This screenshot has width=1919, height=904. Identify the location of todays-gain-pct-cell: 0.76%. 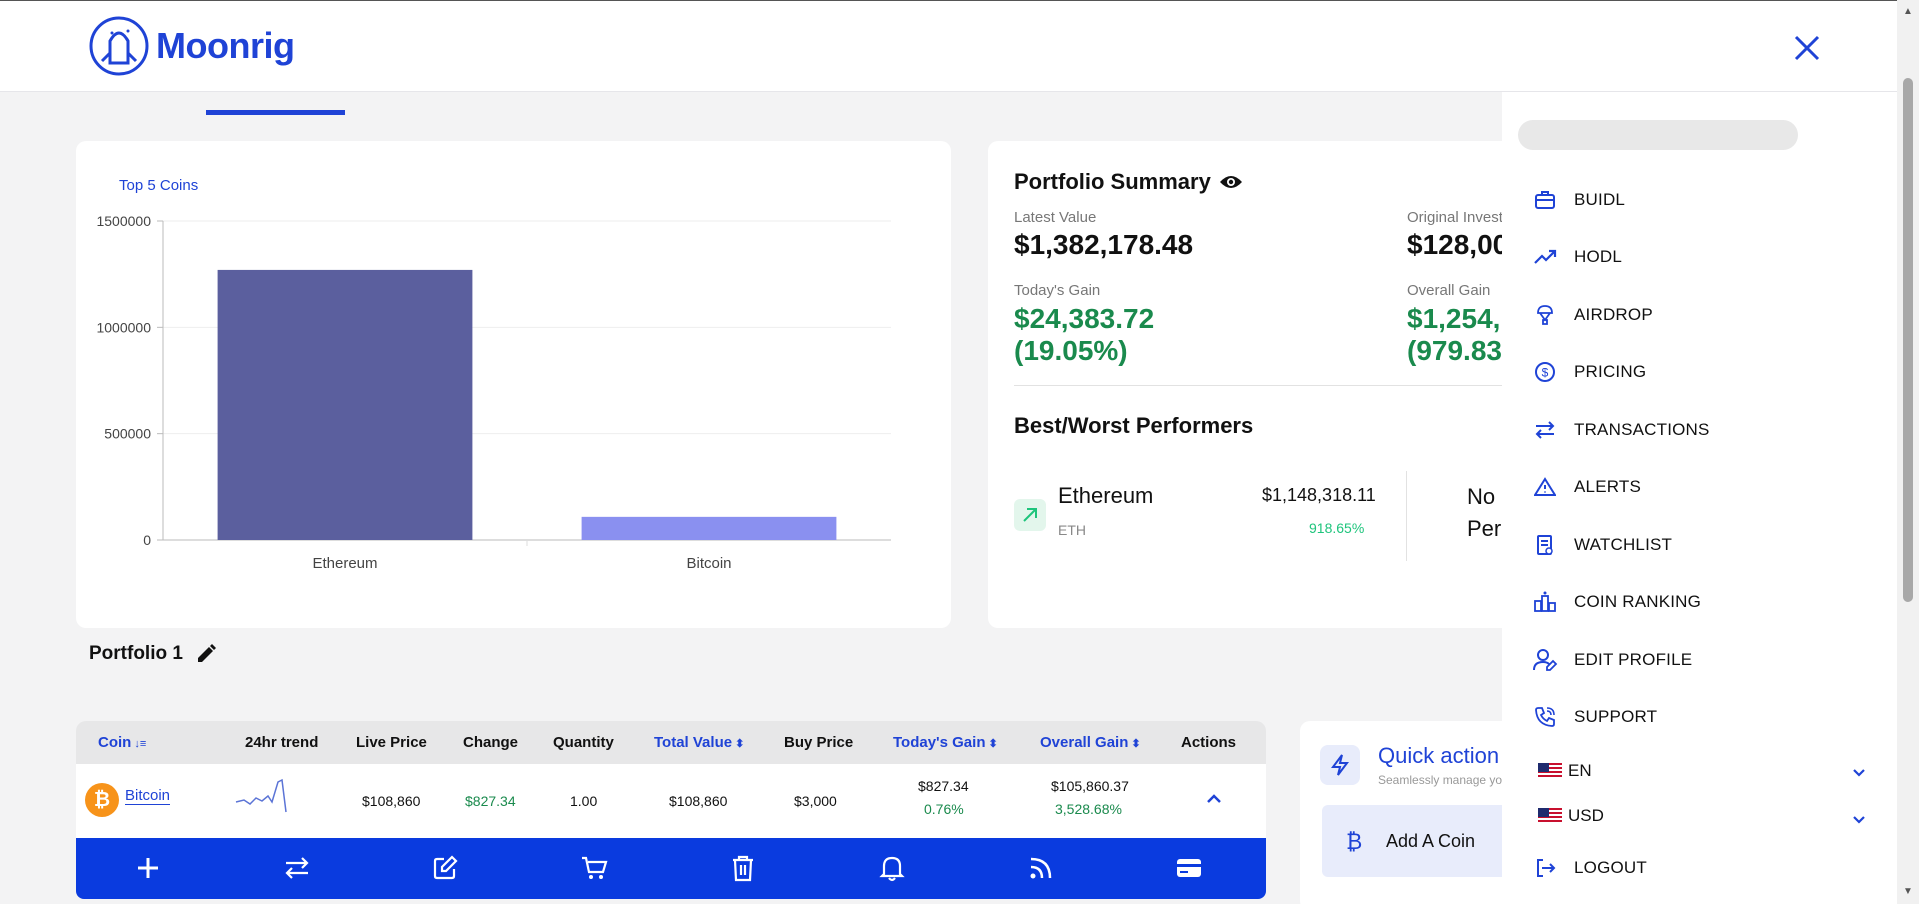
(944, 809).